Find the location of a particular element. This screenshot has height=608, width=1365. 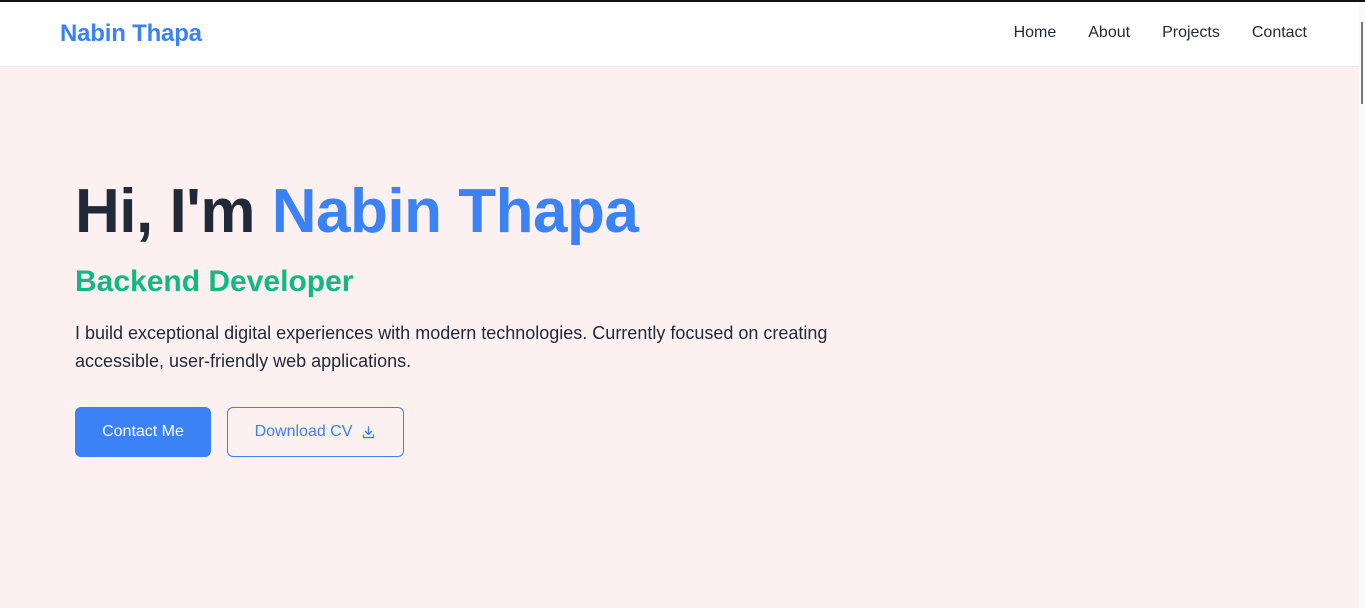

hero-greeting: Hi, I'm is located at coordinates (173, 211).